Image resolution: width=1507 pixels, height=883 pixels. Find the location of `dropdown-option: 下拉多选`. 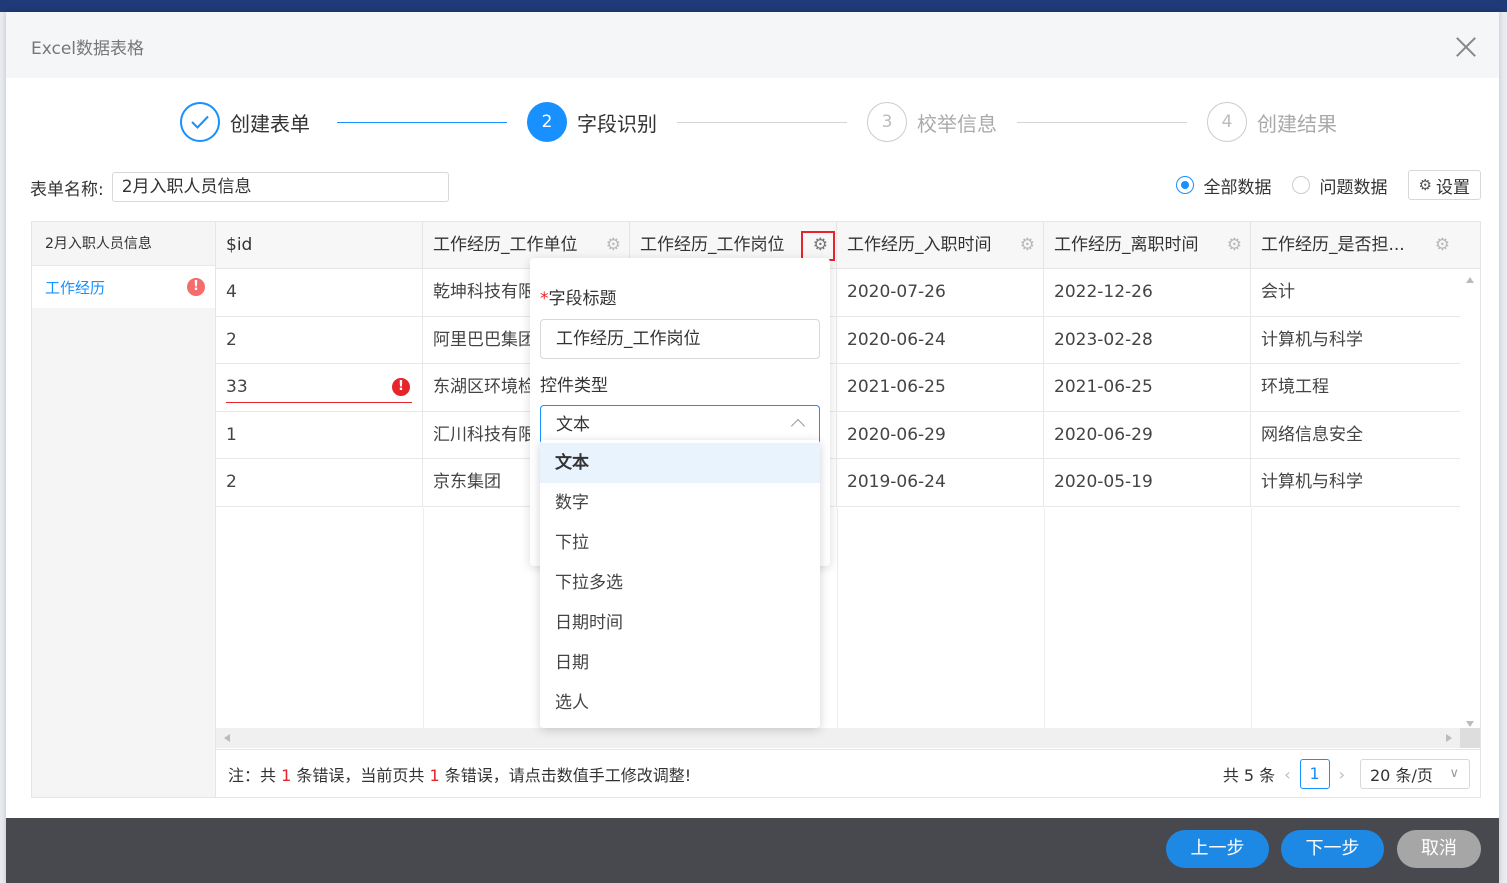

dropdown-option: 下拉多选 is located at coordinates (680, 583).